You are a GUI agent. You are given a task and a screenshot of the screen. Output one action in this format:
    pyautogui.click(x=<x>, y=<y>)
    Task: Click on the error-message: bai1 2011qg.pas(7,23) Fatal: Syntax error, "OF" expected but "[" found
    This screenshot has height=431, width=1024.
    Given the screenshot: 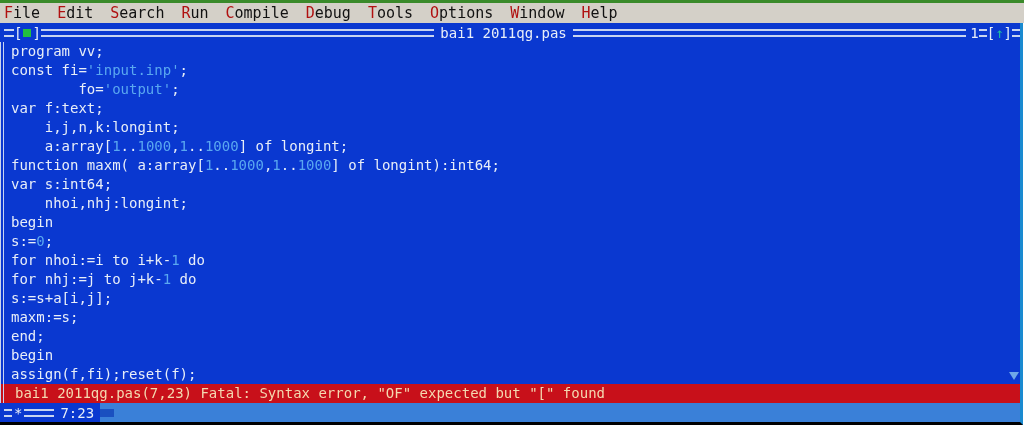 What is the action you would take?
    pyautogui.click(x=510, y=393)
    